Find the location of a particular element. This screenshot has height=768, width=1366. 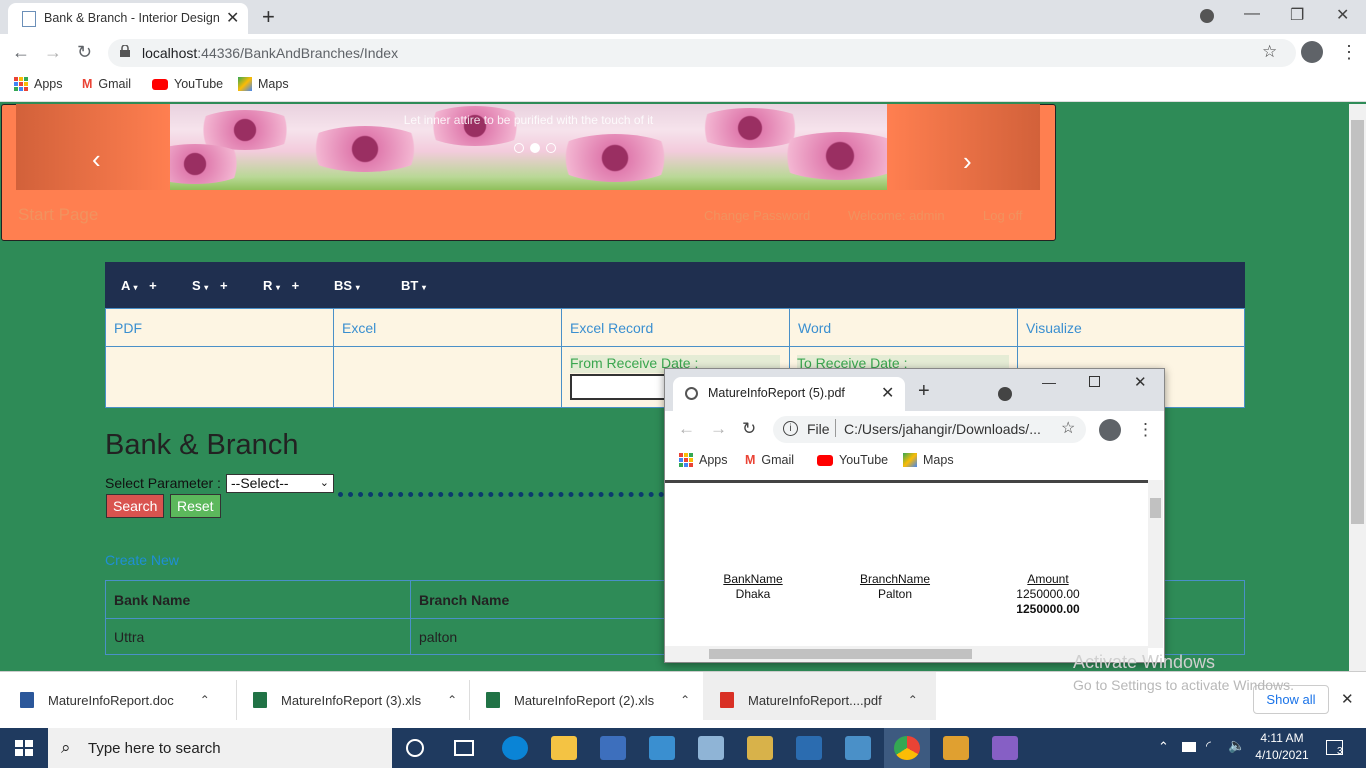

file-explorer-icon is located at coordinates (564, 748).